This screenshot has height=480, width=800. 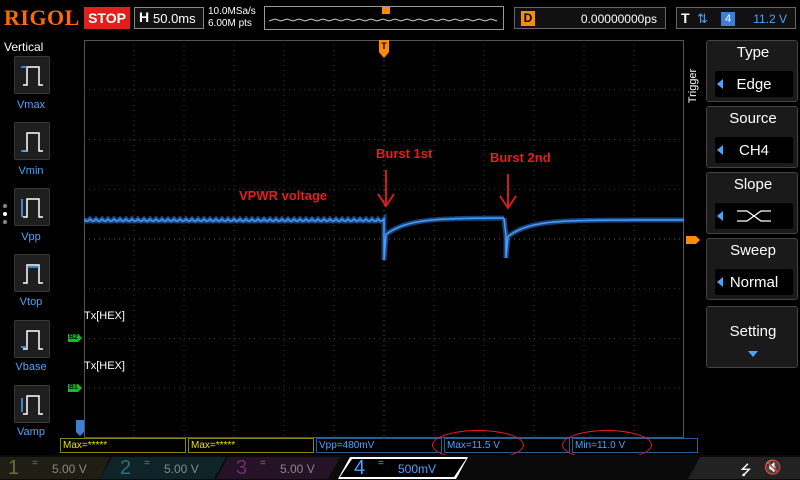 I want to click on vamp-icon, so click(x=32, y=405).